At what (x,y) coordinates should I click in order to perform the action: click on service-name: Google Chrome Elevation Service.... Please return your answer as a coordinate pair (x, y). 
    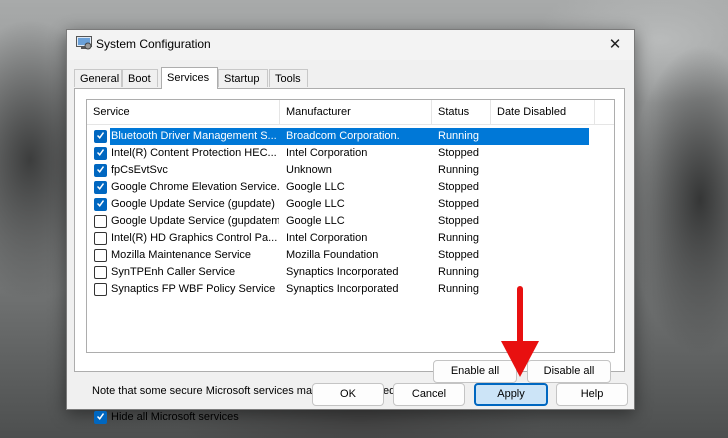
    Looking at the image, I should click on (195, 187).